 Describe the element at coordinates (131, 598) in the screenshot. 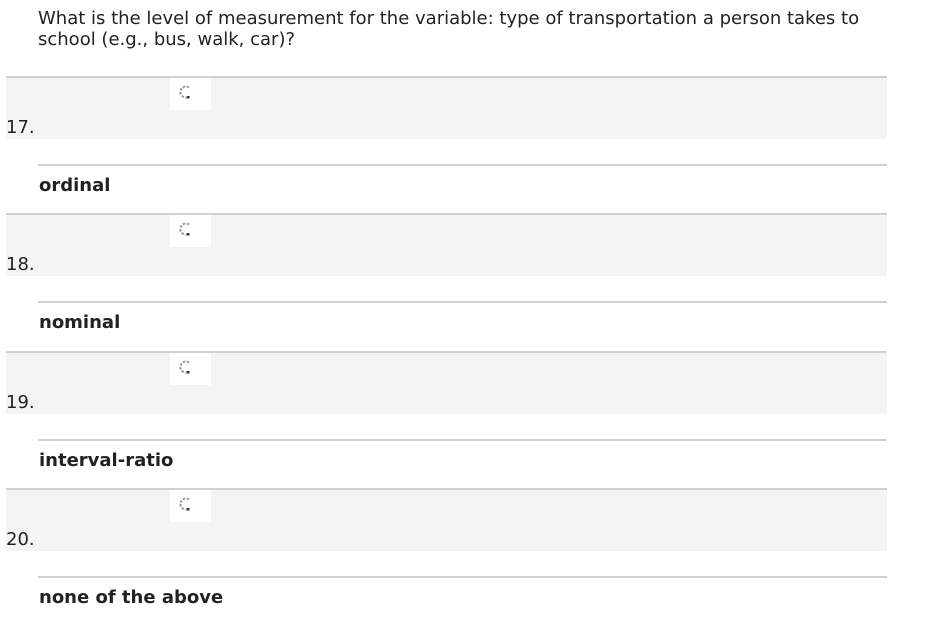

I see `answer-label-none-of-the-above: none of the above` at that location.